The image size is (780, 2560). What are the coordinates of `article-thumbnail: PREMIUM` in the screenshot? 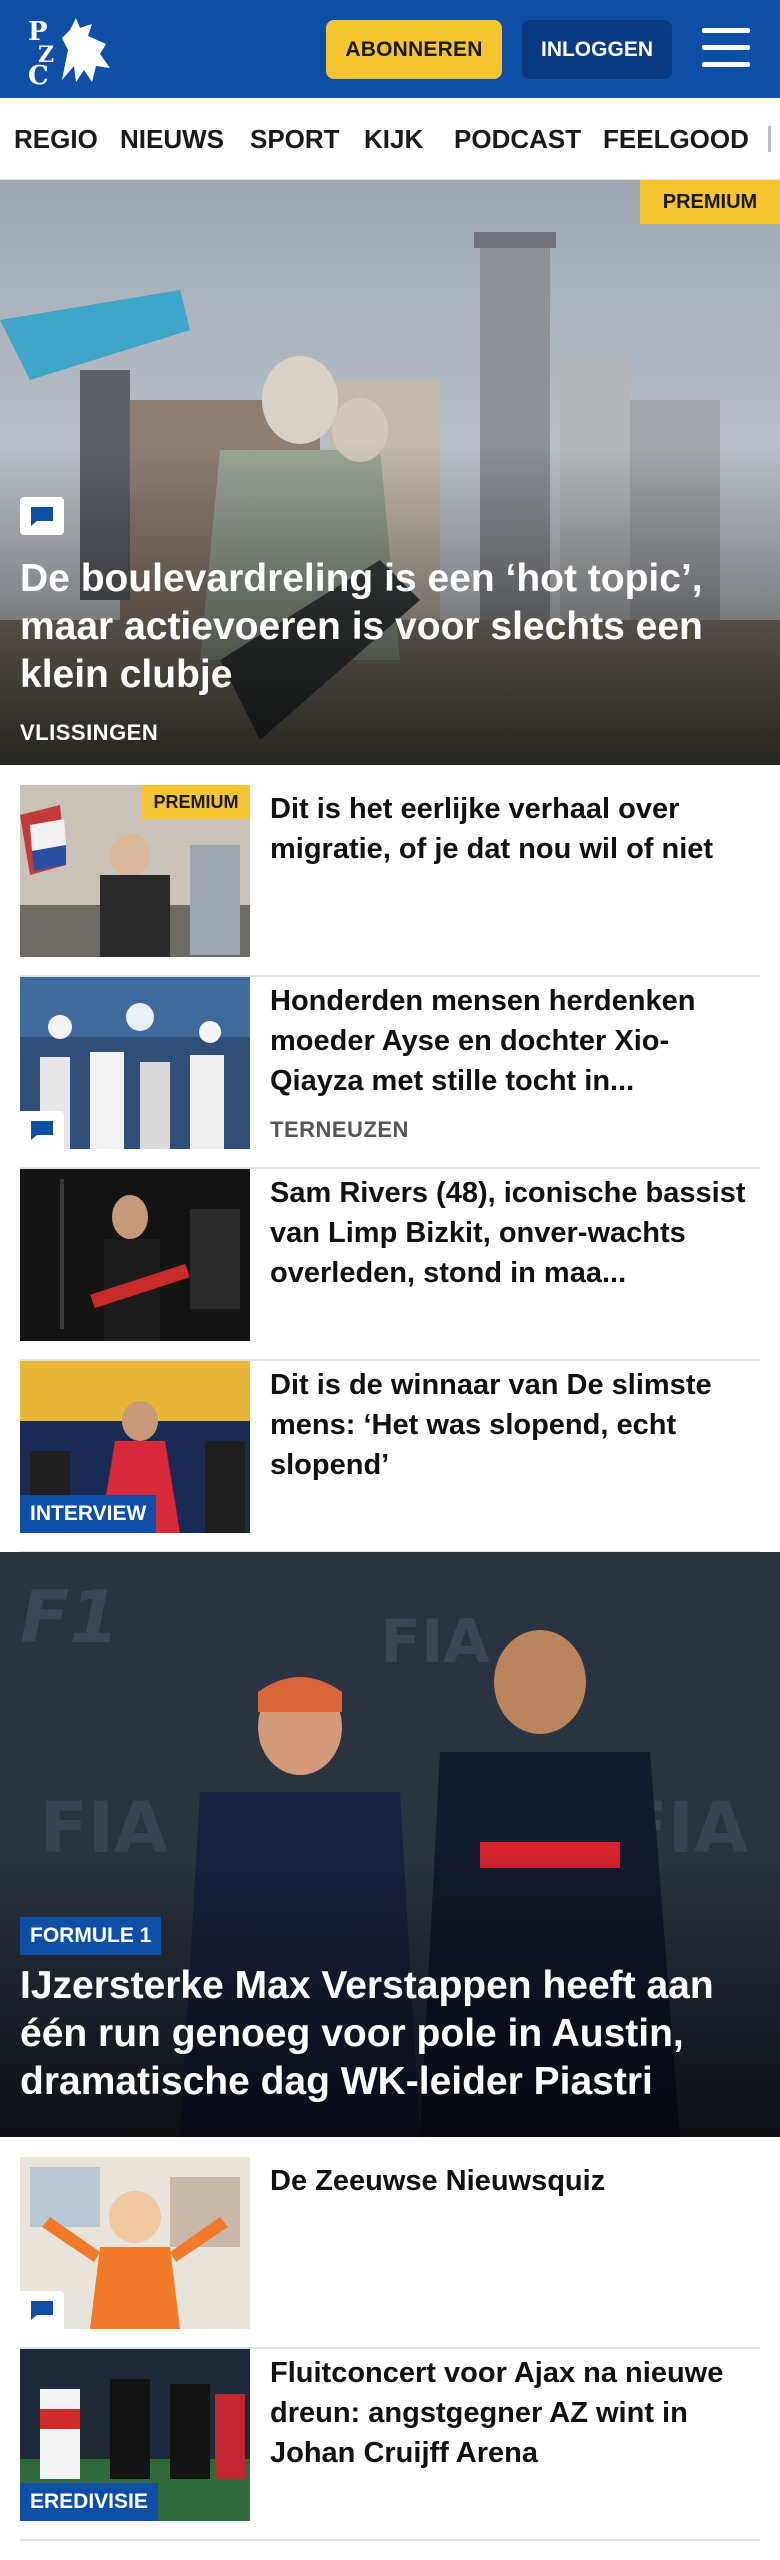 It's located at (135, 871).